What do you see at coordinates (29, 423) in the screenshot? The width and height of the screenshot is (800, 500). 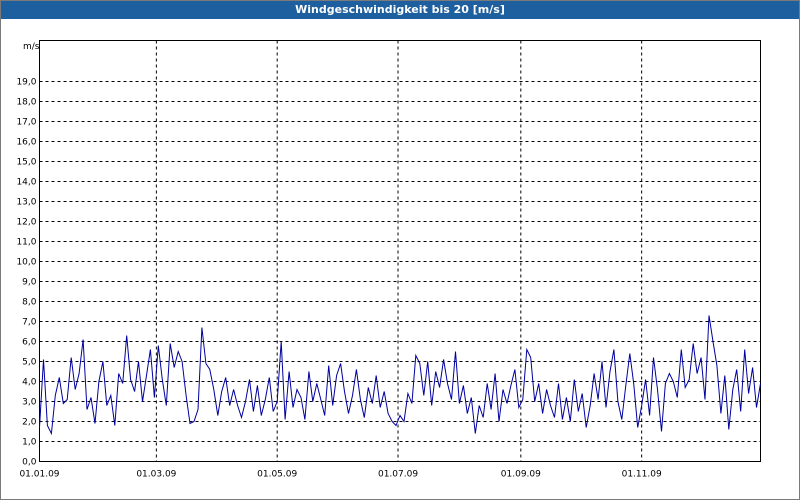 I see `y-tick-label: 2,0` at bounding box center [29, 423].